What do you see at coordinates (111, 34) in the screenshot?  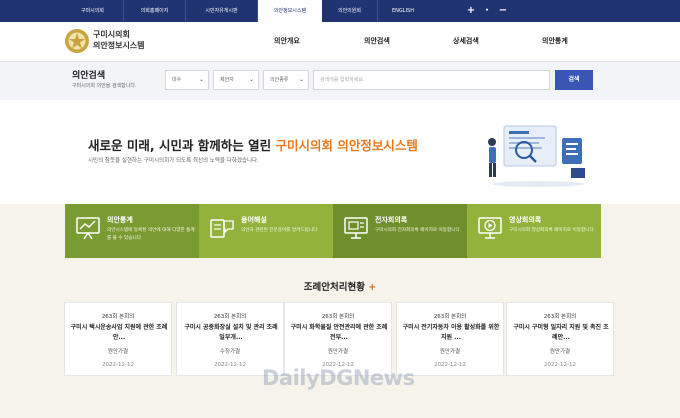 I see `logo-line-1: 구미시의회` at bounding box center [111, 34].